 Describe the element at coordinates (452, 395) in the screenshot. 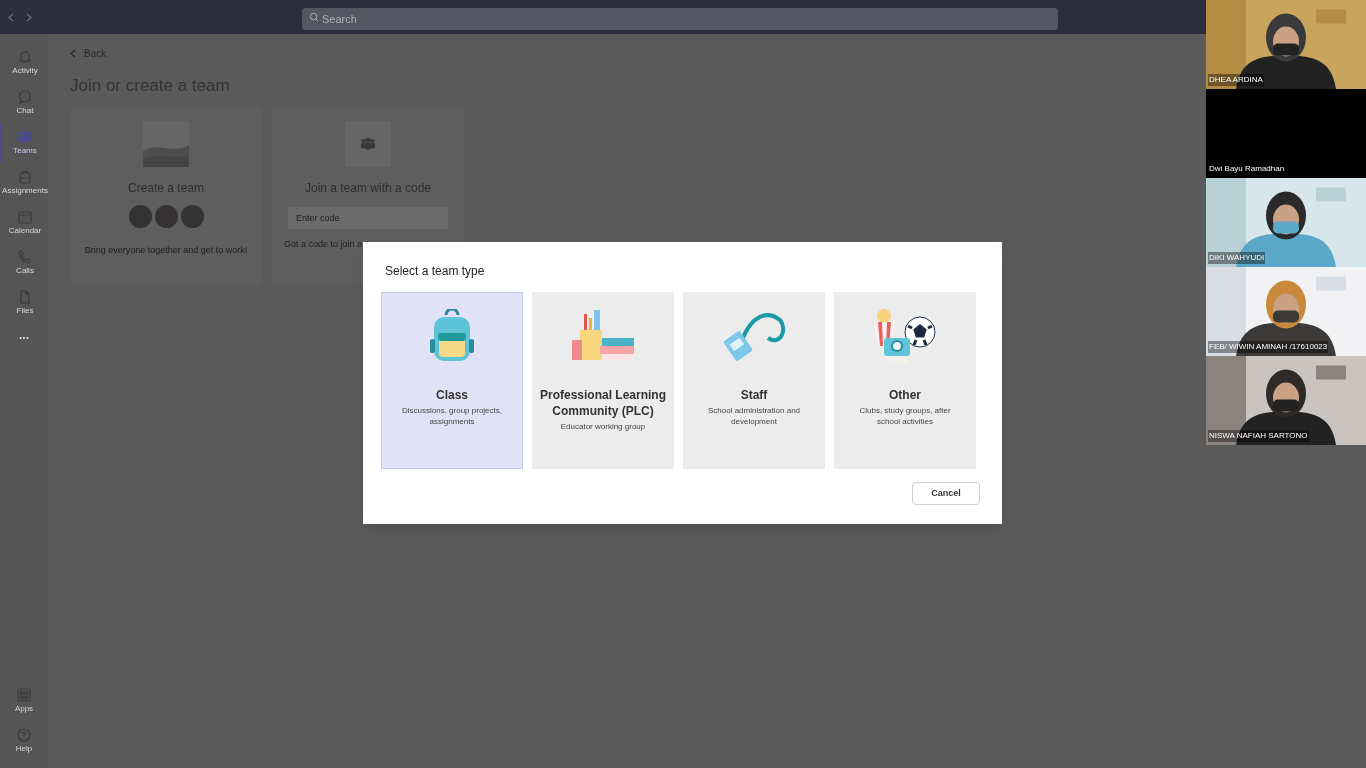

I see `card-title: Class` at that location.